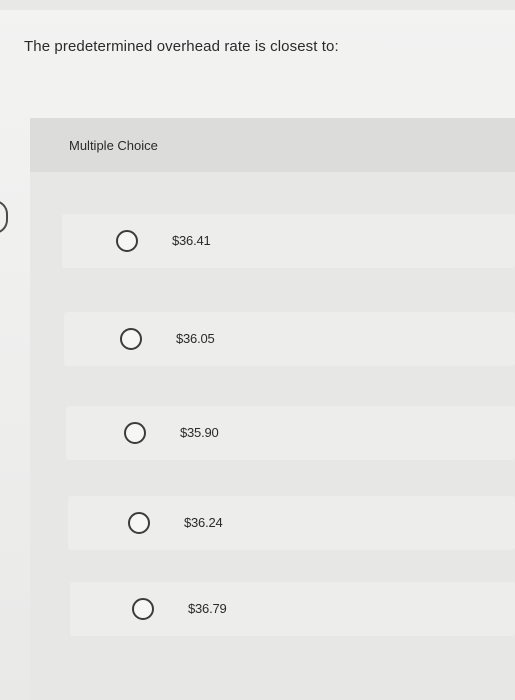 The height and width of the screenshot is (700, 515). Describe the element at coordinates (272, 145) in the screenshot. I see `multiple-choice-header: Multiple Choice` at that location.